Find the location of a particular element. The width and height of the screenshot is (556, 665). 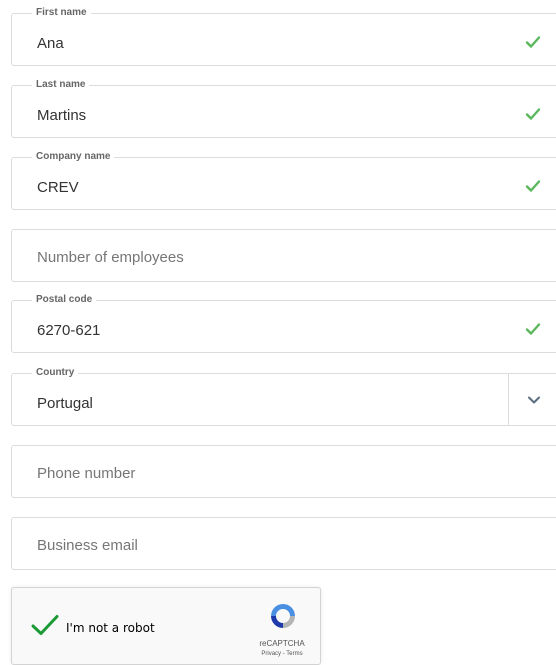

company-name-value: CREV is located at coordinates (58, 188).